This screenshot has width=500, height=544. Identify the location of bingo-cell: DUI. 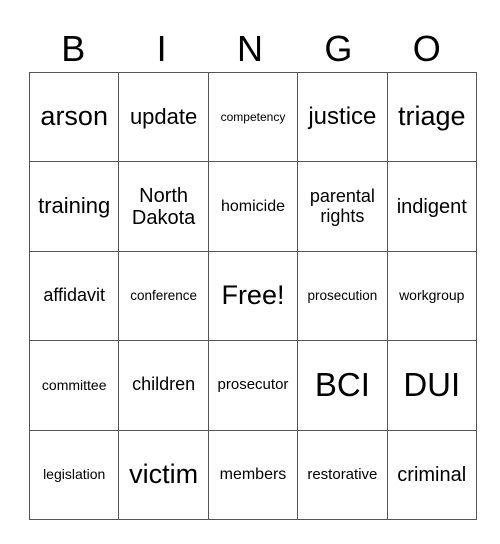
(431, 385).